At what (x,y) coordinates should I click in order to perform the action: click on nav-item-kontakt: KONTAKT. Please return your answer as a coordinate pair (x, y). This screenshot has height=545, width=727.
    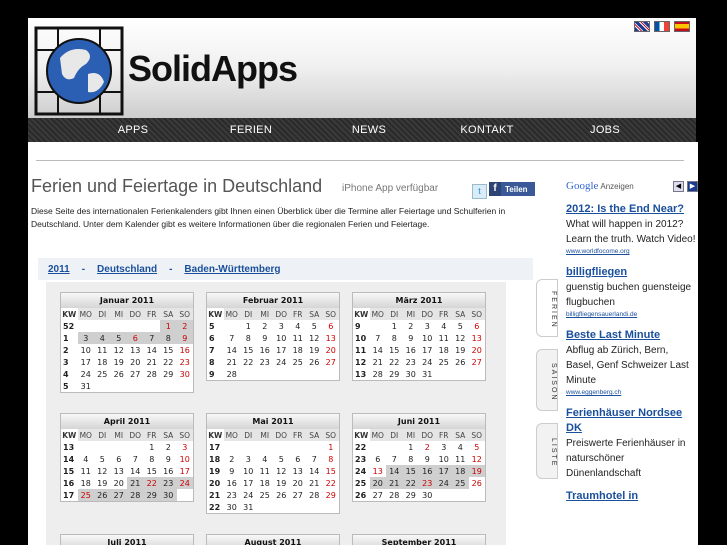
    Looking at the image, I should click on (487, 130).